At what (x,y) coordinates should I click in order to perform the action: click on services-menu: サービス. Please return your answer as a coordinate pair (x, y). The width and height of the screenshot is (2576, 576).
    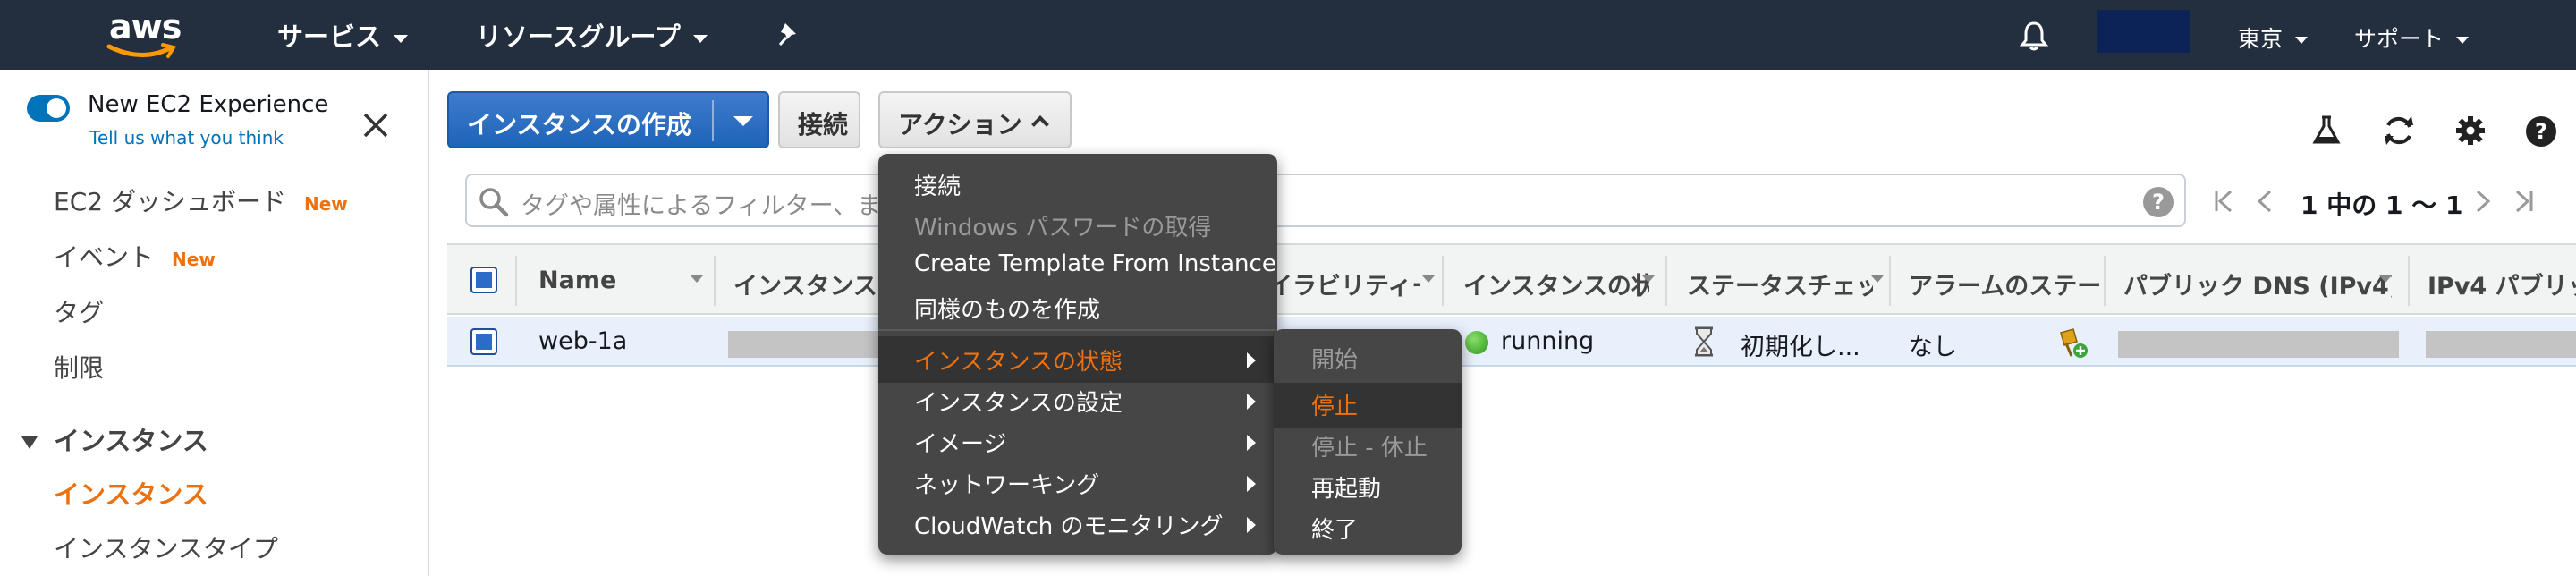
    Looking at the image, I should click on (343, 35).